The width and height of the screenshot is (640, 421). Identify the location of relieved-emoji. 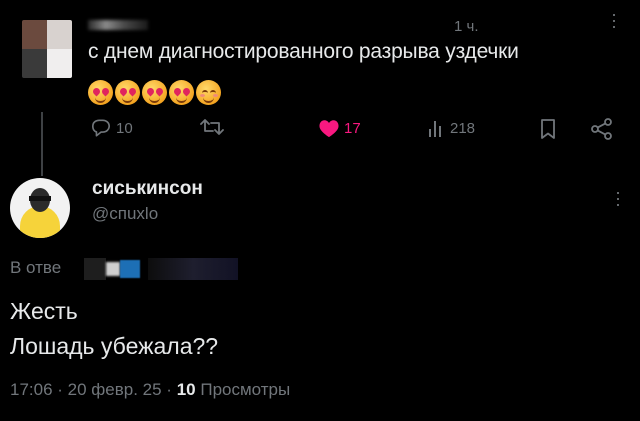
(208, 92).